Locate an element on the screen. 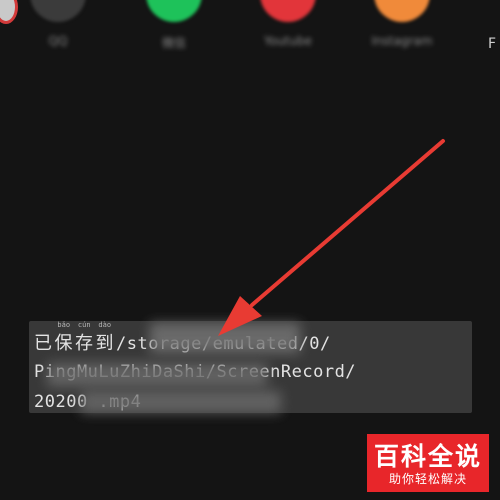 Image resolution: width=500 pixels, height=500 pixels. share-item-partial-label: F is located at coordinates (492, 44).